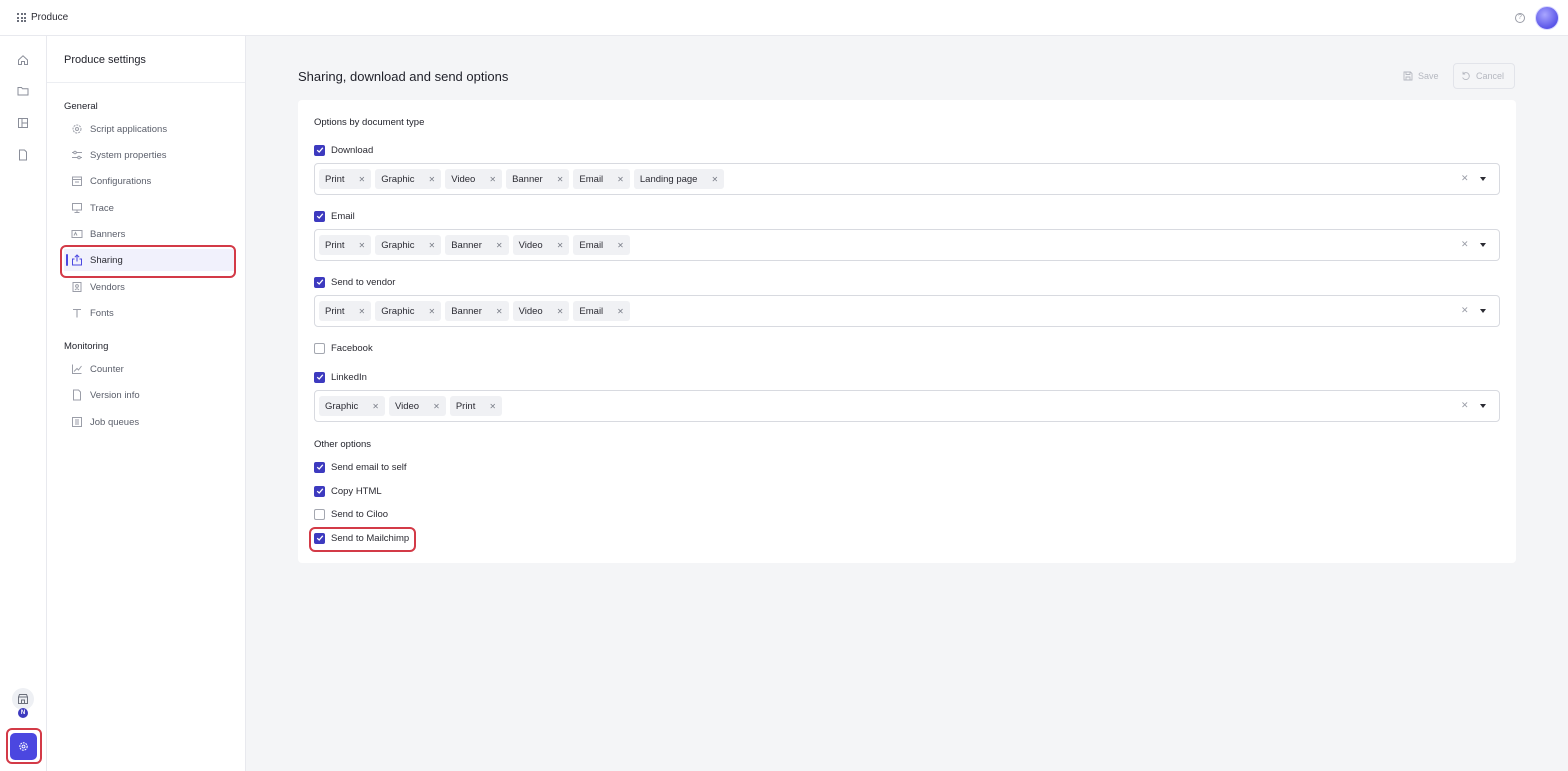 The width and height of the screenshot is (1568, 771). Describe the element at coordinates (1547, 18) in the screenshot. I see `user-avatar` at that location.